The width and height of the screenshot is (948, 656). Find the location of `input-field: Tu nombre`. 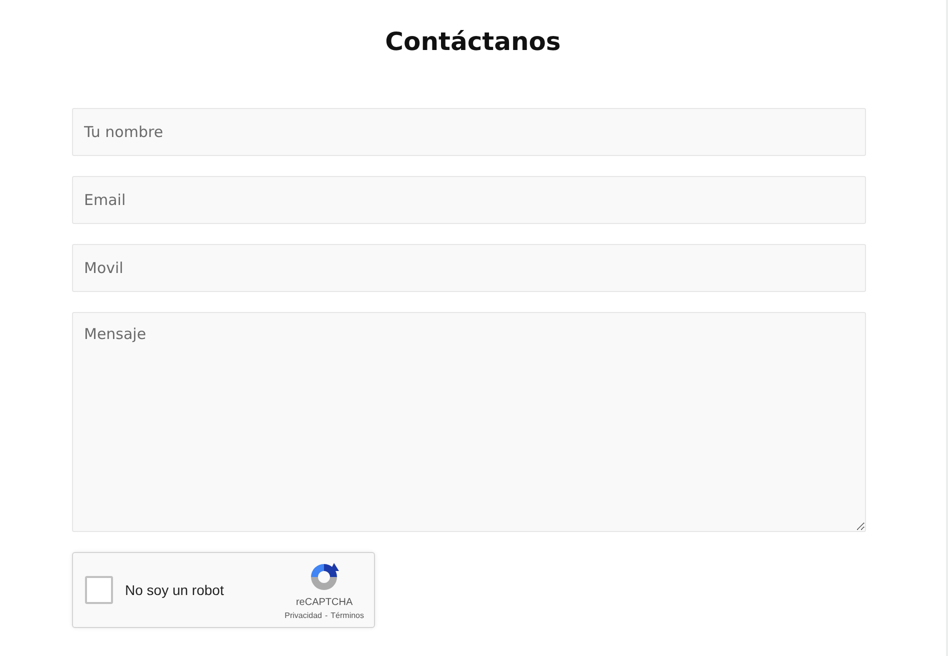

input-field: Tu nombre is located at coordinates (469, 132).